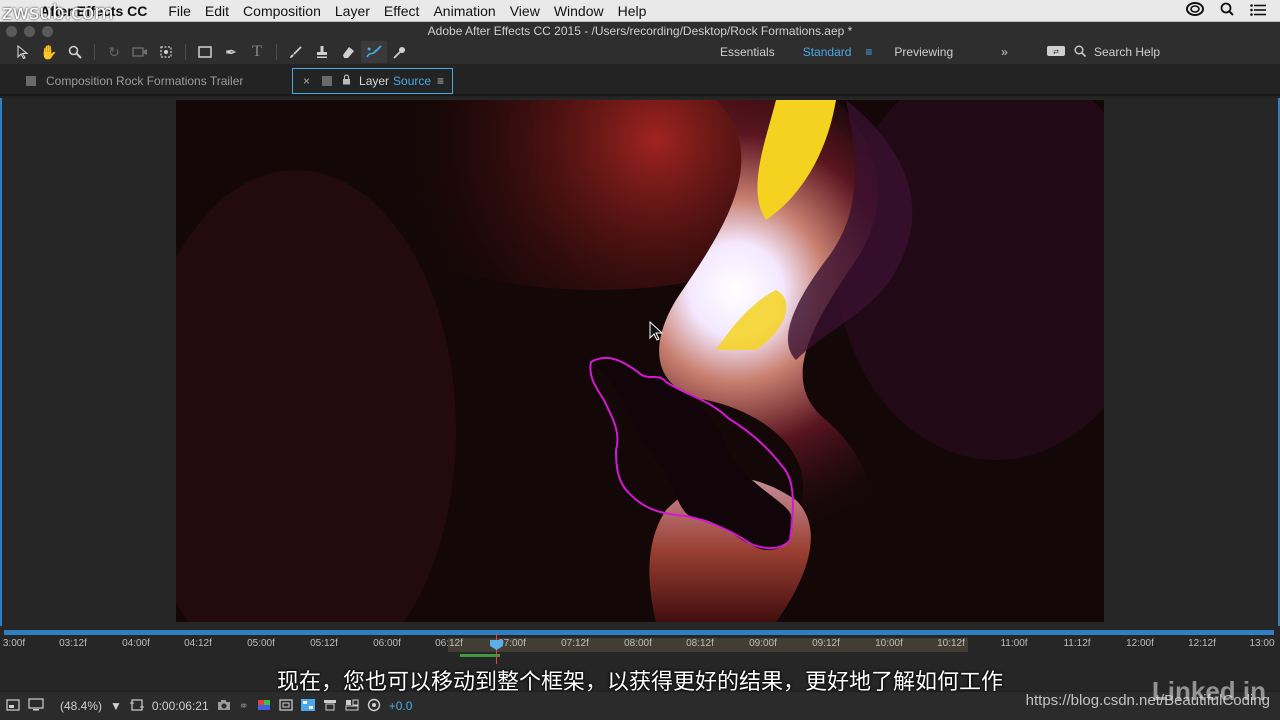  What do you see at coordinates (639, 632) in the screenshot?
I see `work-area-bar` at bounding box center [639, 632].